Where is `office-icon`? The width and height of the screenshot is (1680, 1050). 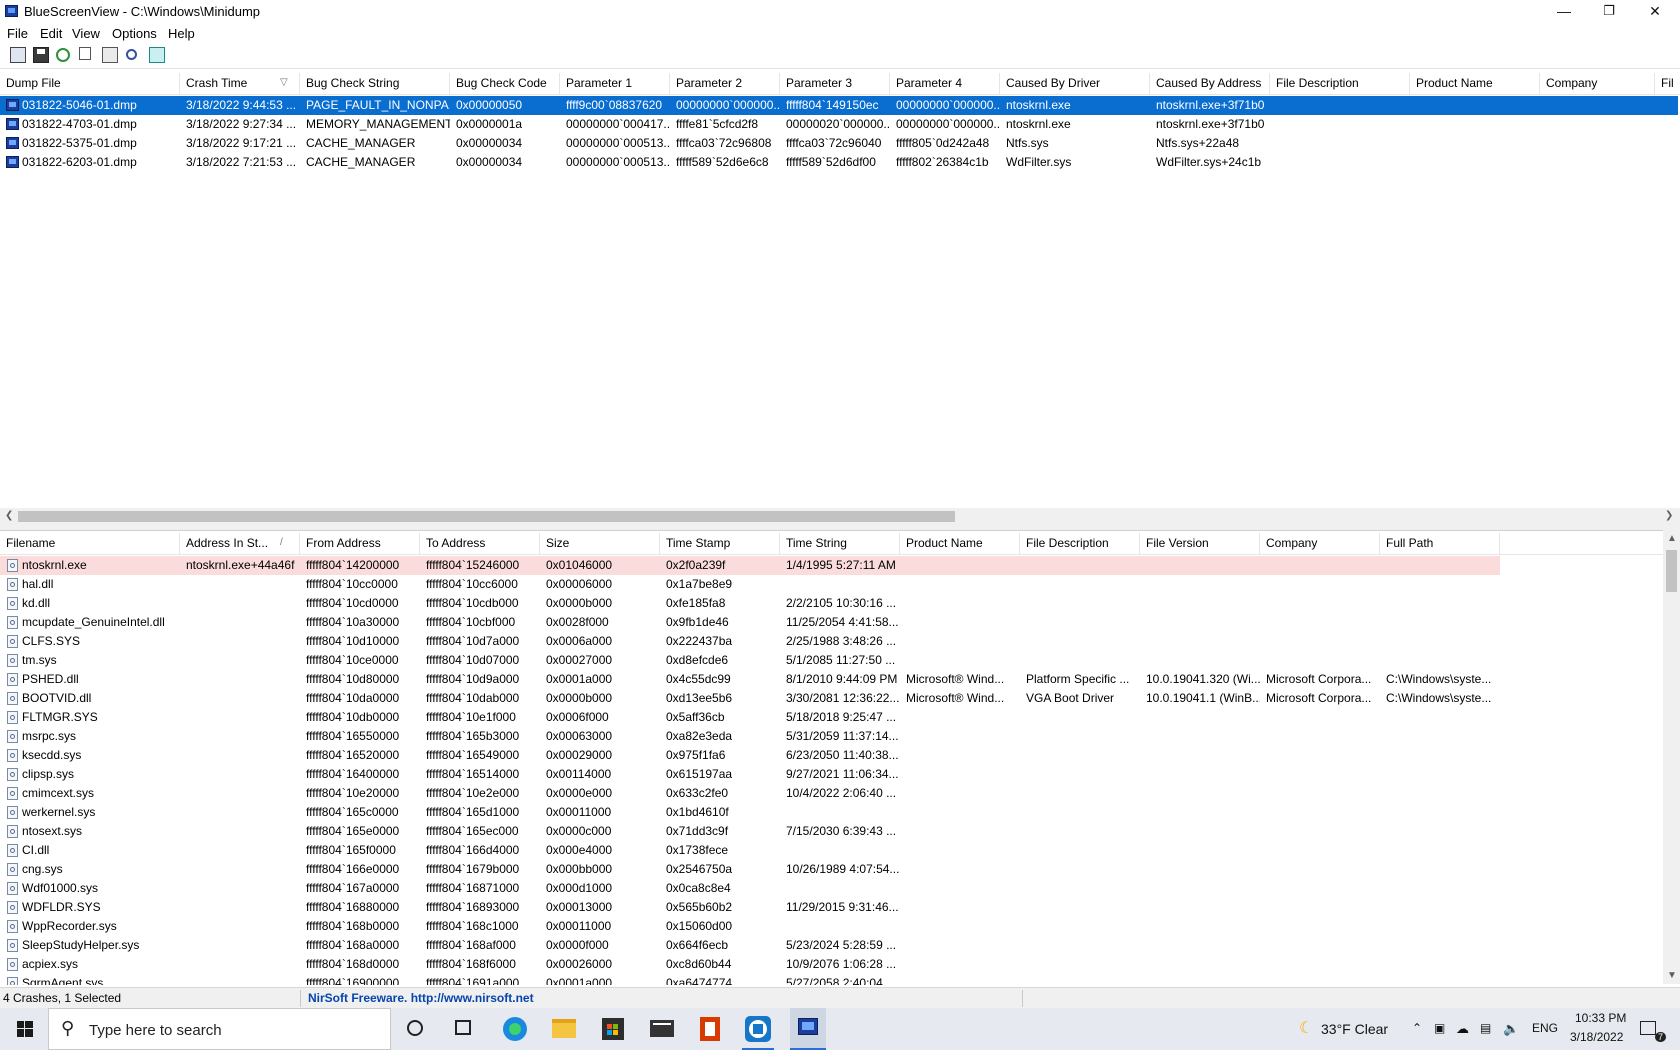 office-icon is located at coordinates (710, 1029).